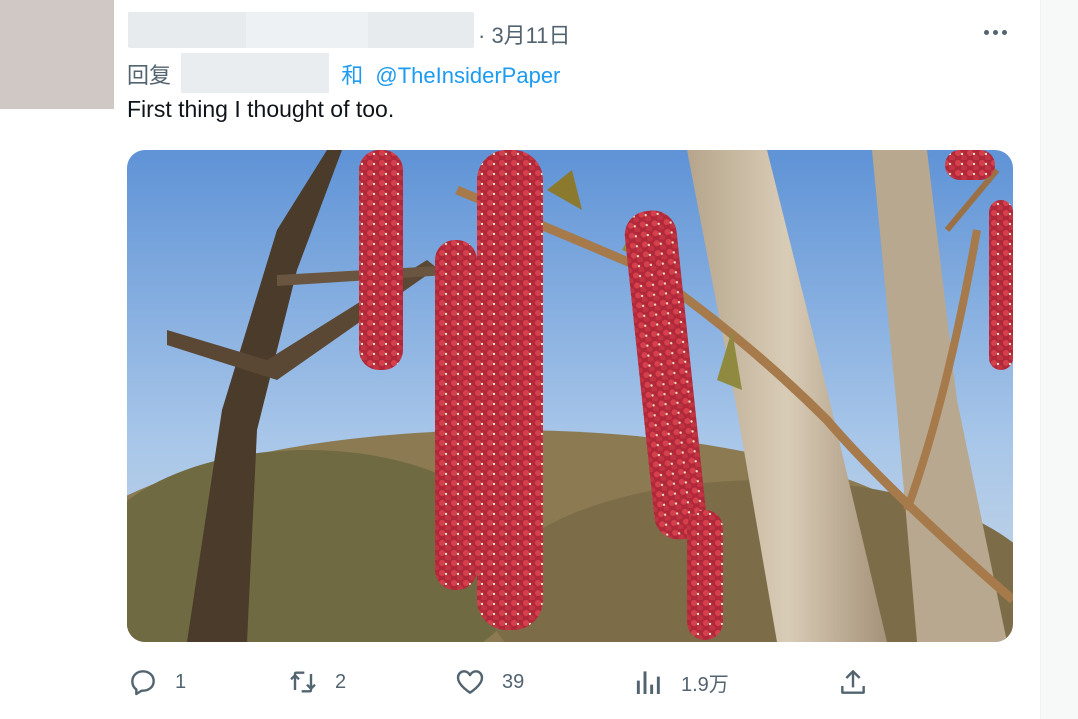  I want to click on retweet-count: 2, so click(341, 681).